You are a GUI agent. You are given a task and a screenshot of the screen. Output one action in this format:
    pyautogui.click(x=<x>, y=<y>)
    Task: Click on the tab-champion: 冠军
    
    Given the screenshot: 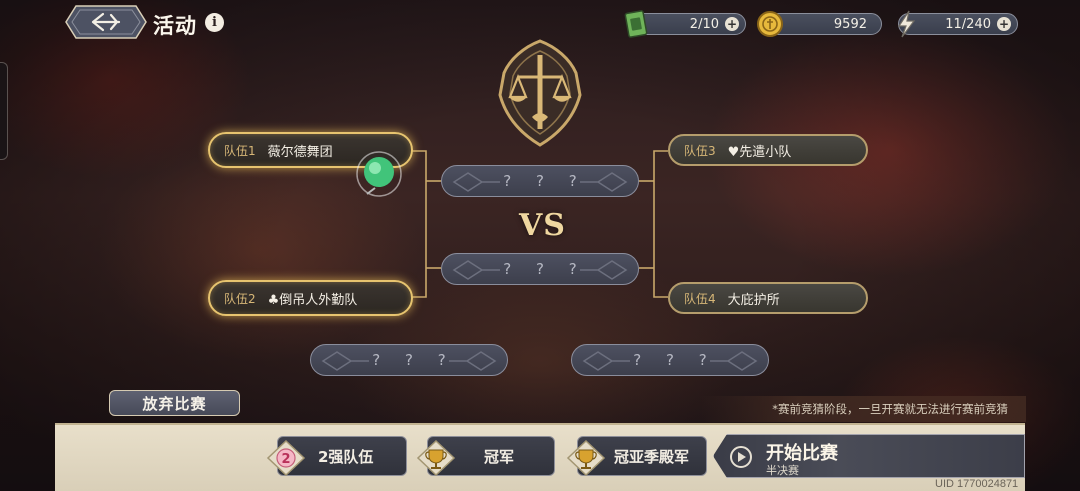 What is the action you would take?
    pyautogui.click(x=485, y=456)
    